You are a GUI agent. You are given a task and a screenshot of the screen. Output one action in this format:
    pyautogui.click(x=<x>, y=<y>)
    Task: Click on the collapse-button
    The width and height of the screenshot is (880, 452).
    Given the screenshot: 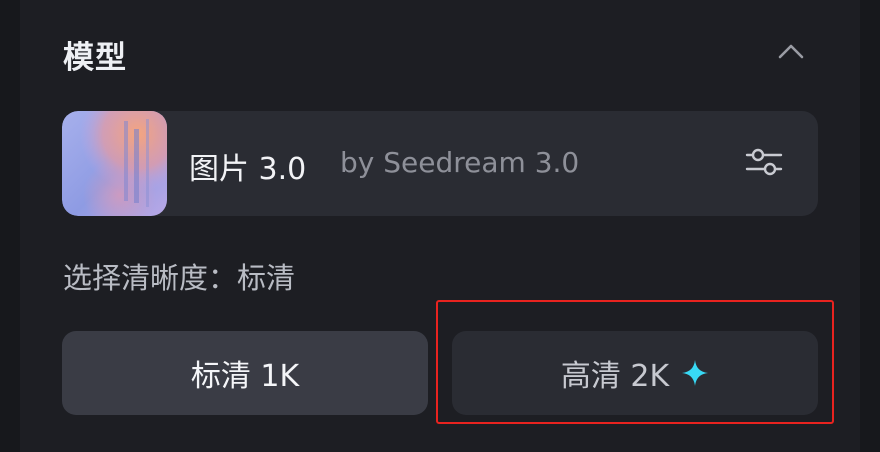 What is the action you would take?
    pyautogui.click(x=791, y=53)
    